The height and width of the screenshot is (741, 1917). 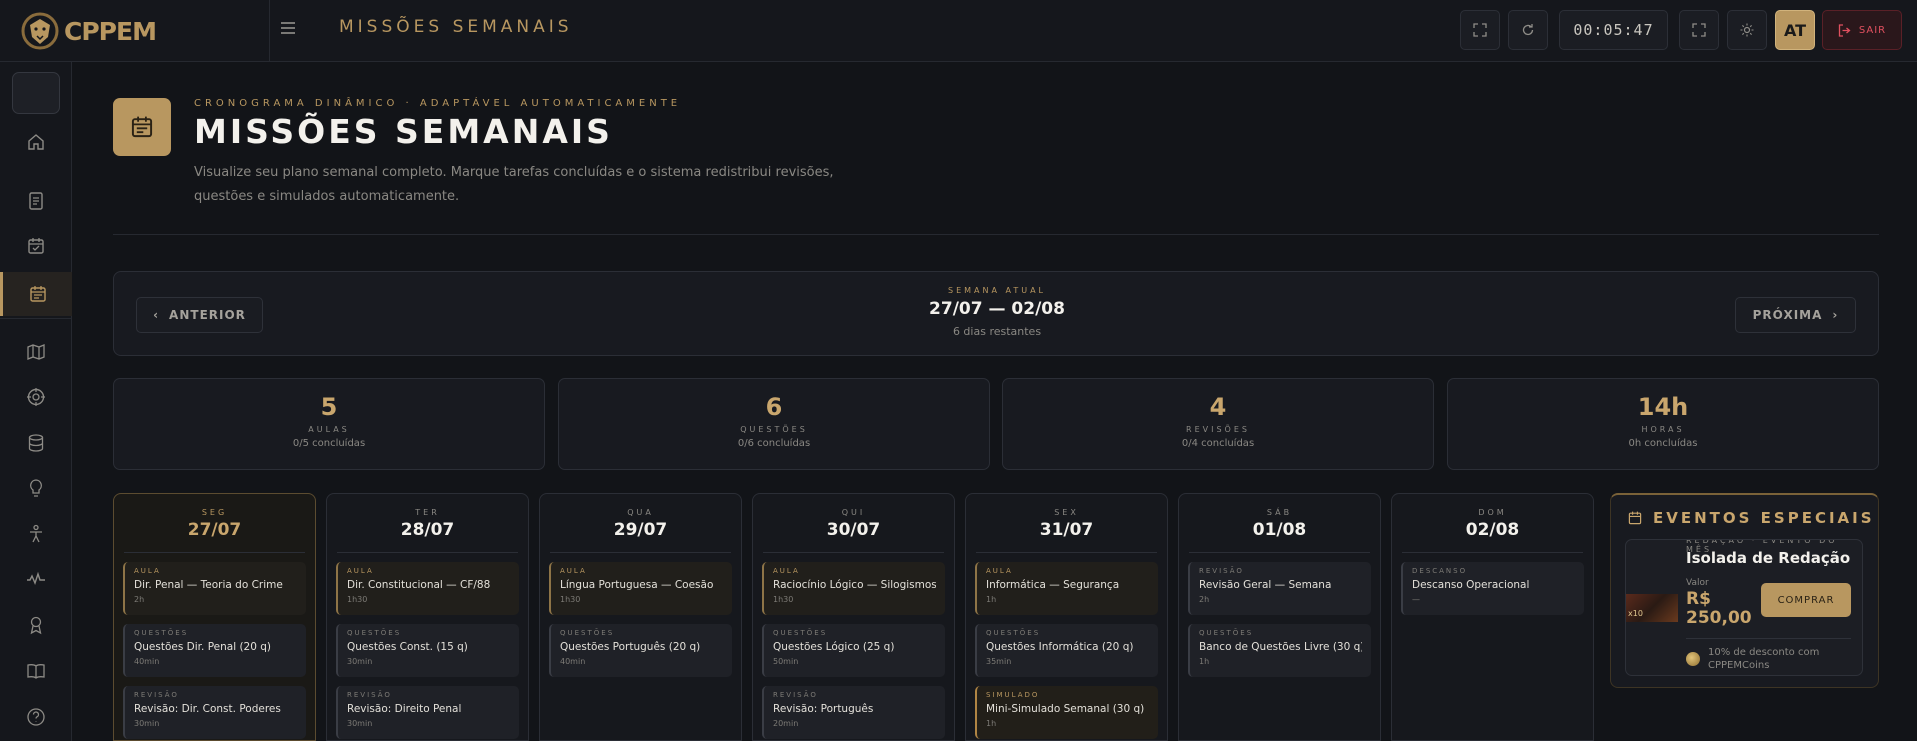 What do you see at coordinates (774, 443) in the screenshot?
I see `stat-sub: 0/6 concluídas` at bounding box center [774, 443].